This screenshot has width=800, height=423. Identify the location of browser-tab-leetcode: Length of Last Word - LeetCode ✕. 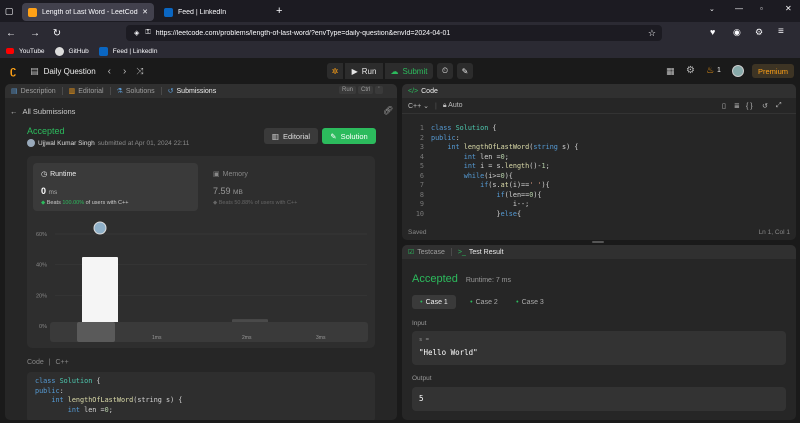
(88, 12).